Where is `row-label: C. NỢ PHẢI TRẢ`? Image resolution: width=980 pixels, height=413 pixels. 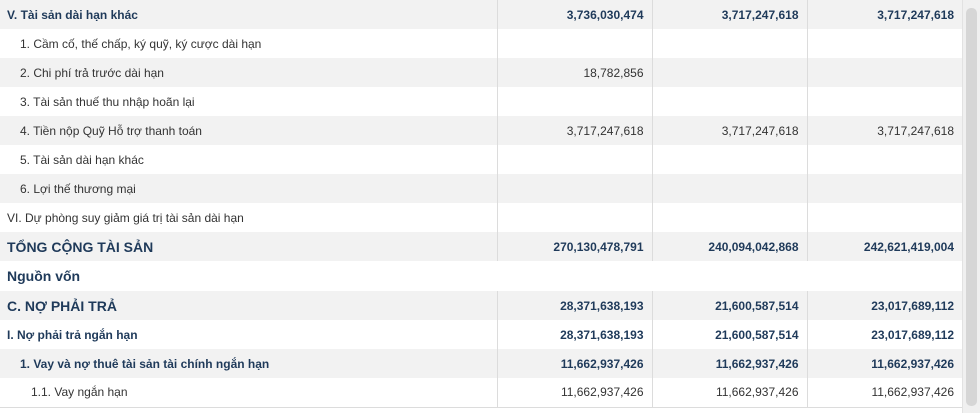 row-label: C. NỢ PHẢI TRẢ is located at coordinates (248, 305).